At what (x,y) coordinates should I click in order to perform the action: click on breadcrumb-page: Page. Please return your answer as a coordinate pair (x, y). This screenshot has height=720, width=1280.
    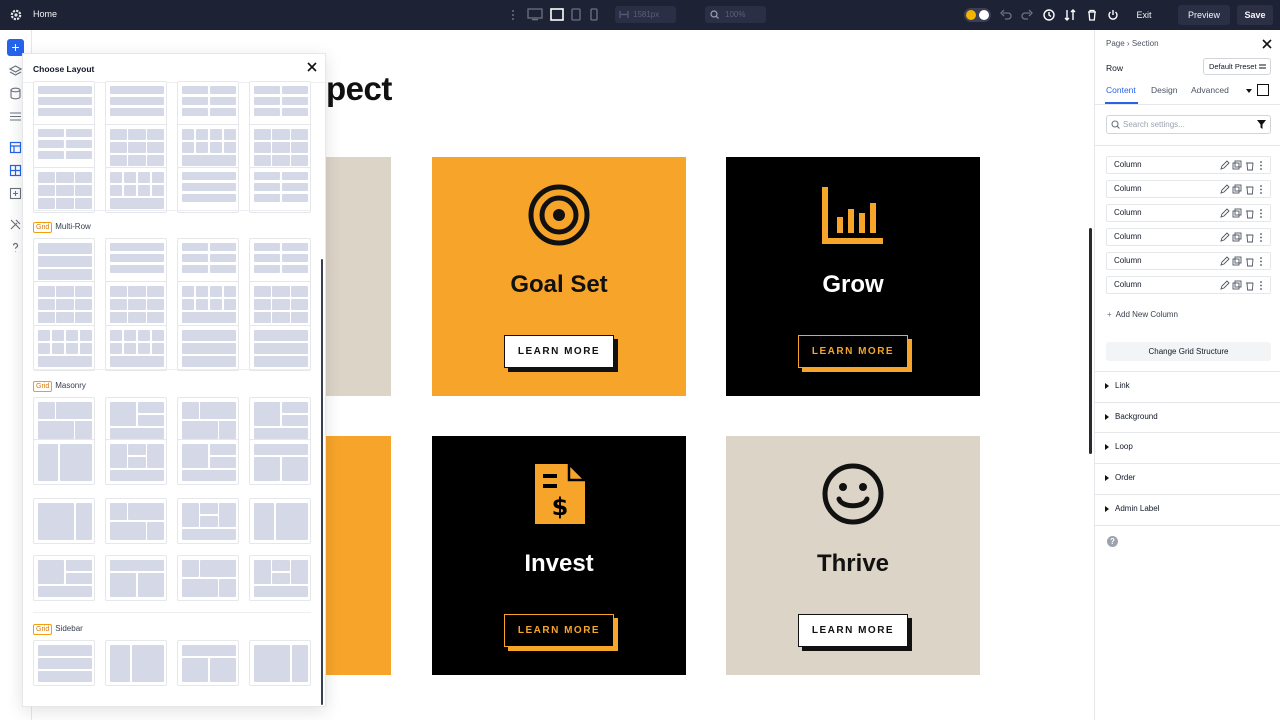
    Looking at the image, I should click on (1115, 43).